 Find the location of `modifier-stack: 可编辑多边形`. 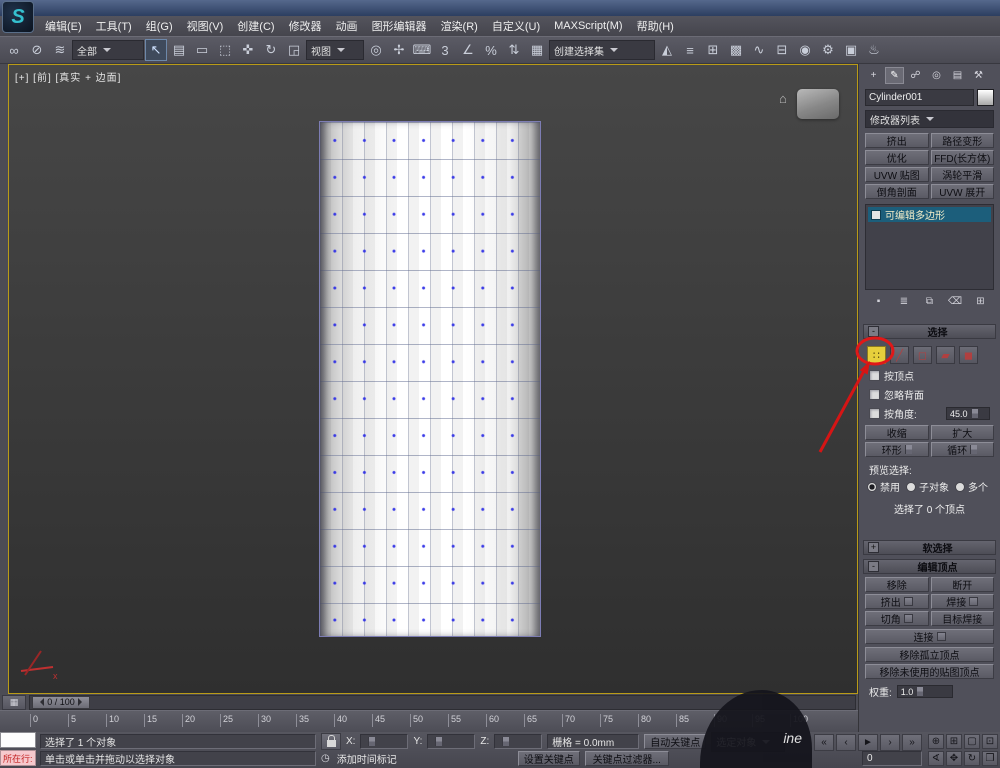

modifier-stack: 可编辑多边形 is located at coordinates (929, 247).